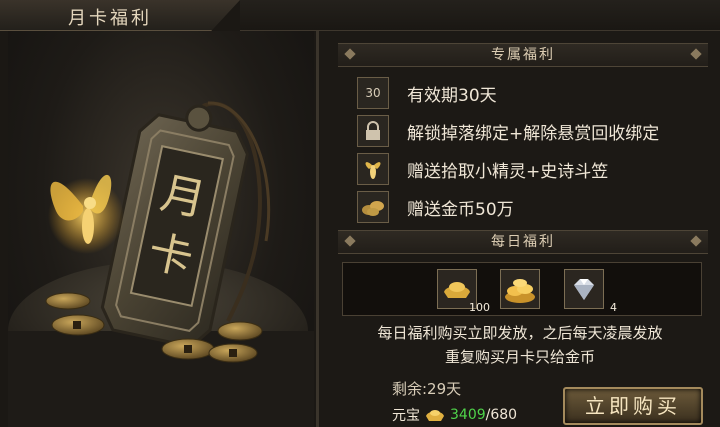  Describe the element at coordinates (452, 95) in the screenshot. I see `benefit-label: 有效期30天` at that location.